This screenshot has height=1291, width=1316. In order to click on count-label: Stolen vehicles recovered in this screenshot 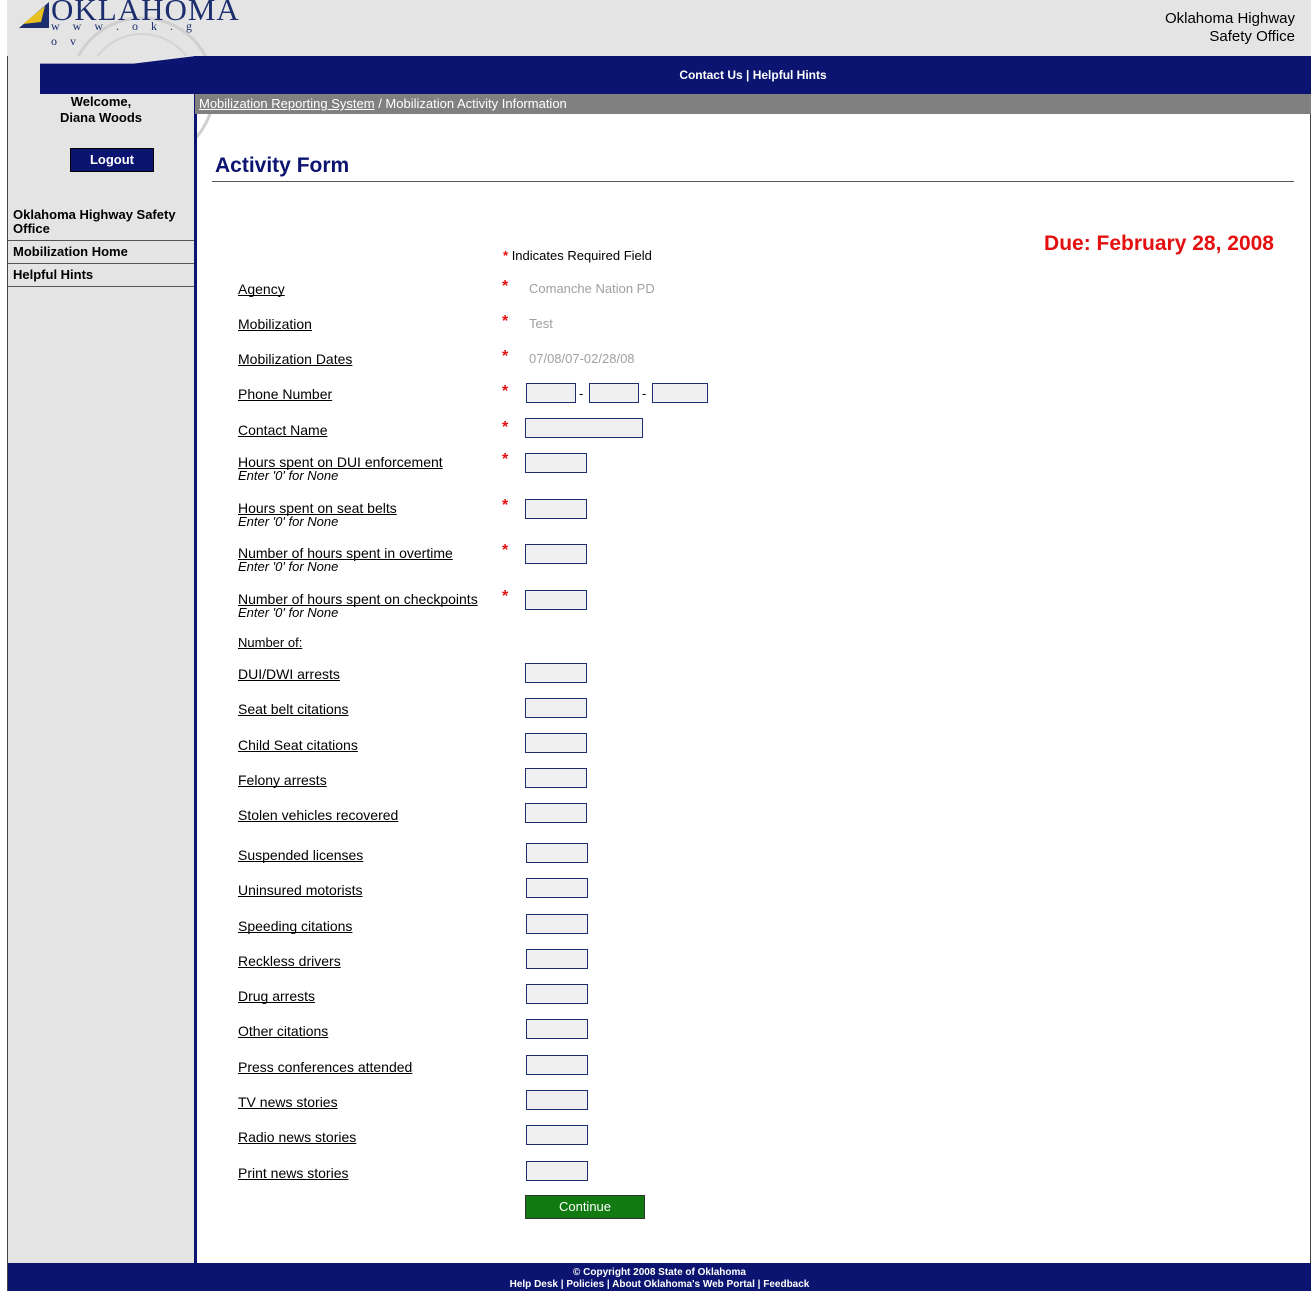, I will do `click(318, 815)`.